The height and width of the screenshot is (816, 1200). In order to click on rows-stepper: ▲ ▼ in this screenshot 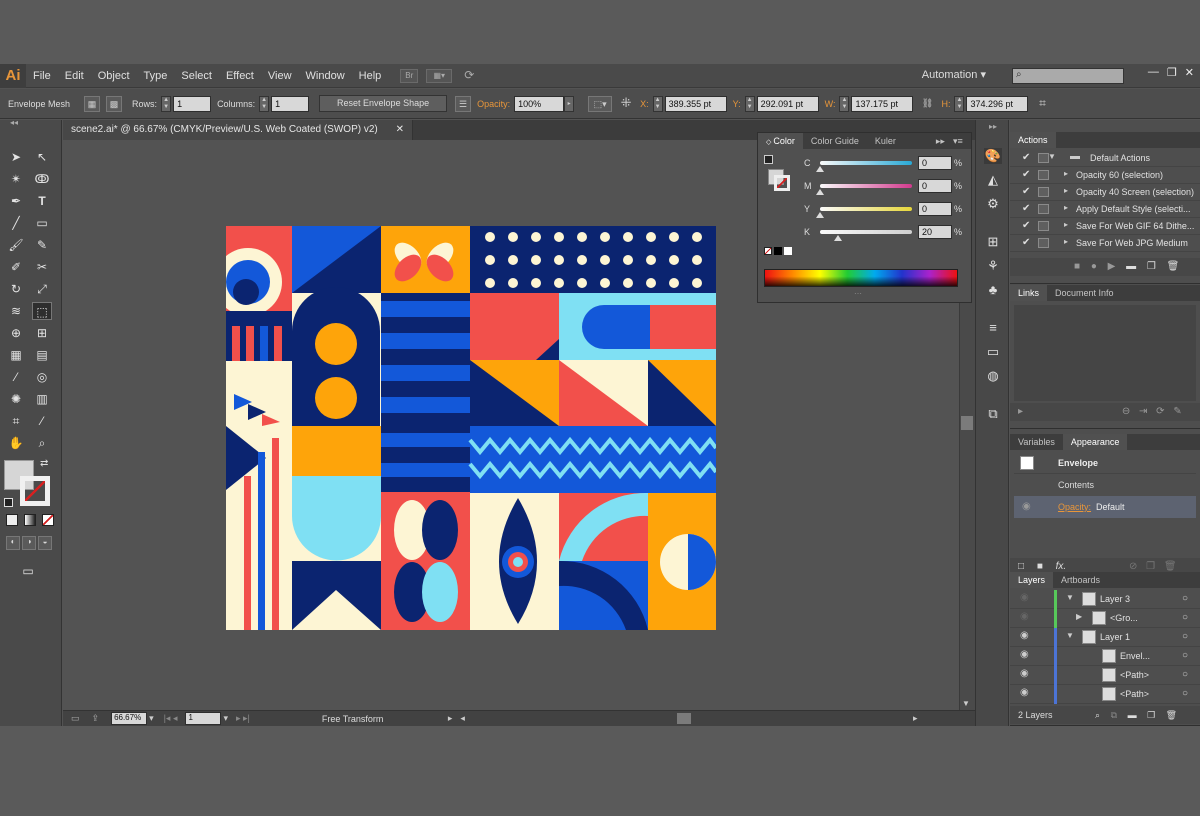, I will do `click(166, 103)`.